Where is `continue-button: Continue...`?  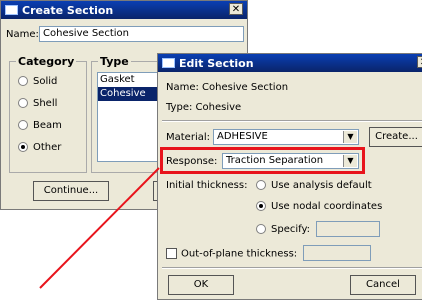
continue-button: Continue... is located at coordinates (71, 191).